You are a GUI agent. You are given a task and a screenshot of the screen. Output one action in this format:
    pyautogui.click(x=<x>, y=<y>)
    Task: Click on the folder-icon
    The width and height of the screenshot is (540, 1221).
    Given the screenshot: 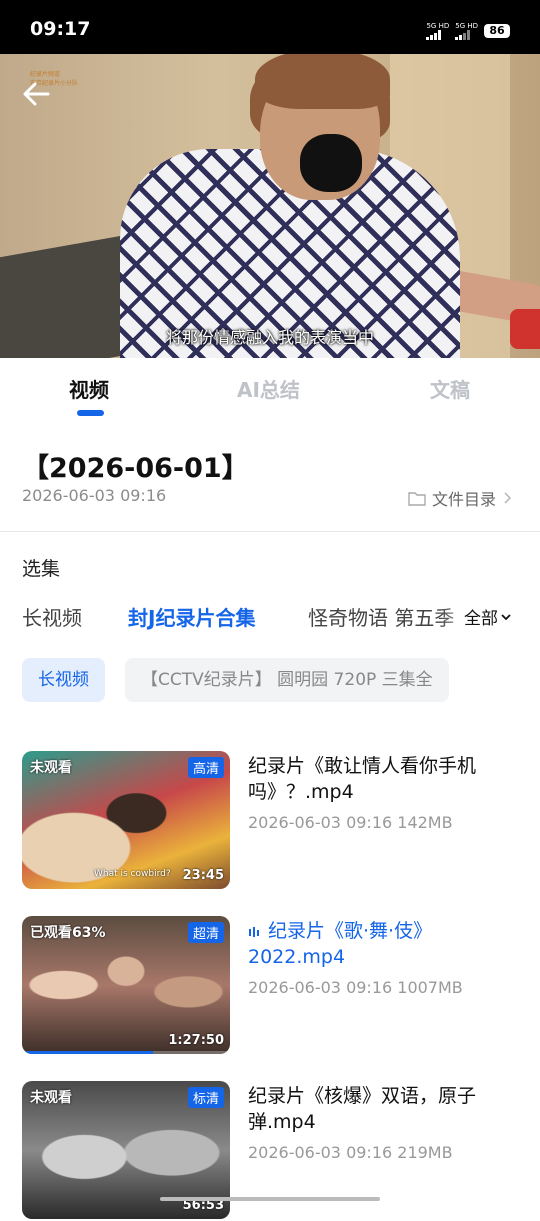 What is the action you would take?
    pyautogui.click(x=417, y=499)
    